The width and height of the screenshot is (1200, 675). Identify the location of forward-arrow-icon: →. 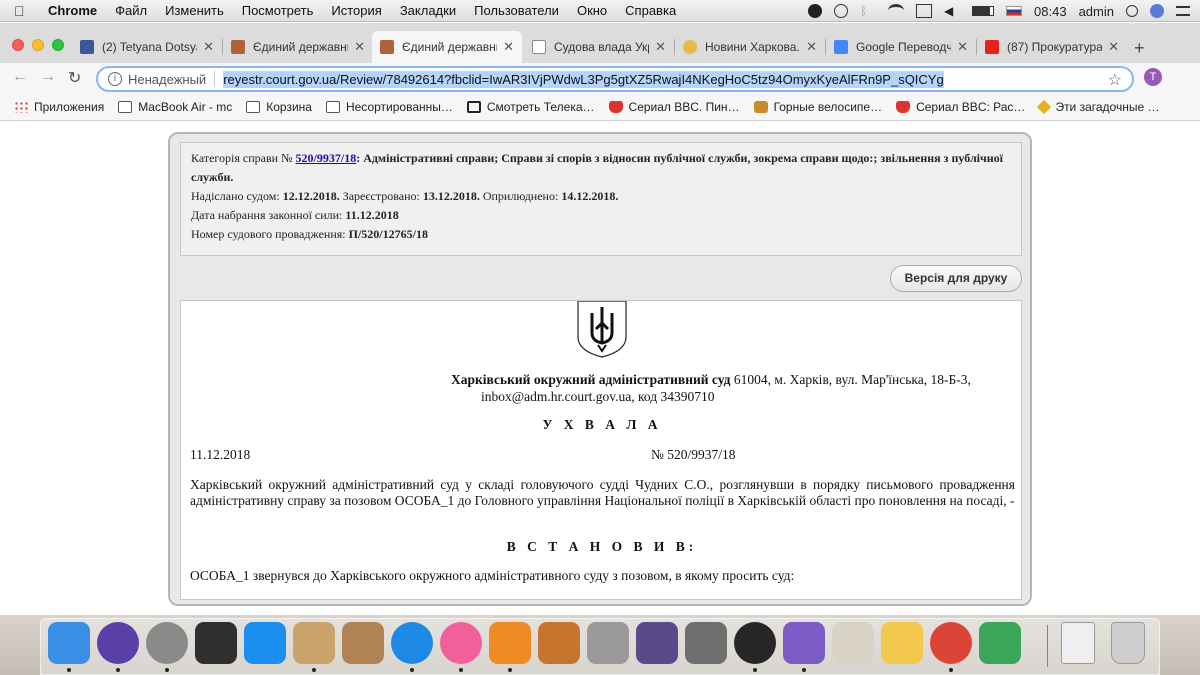
(48, 77).